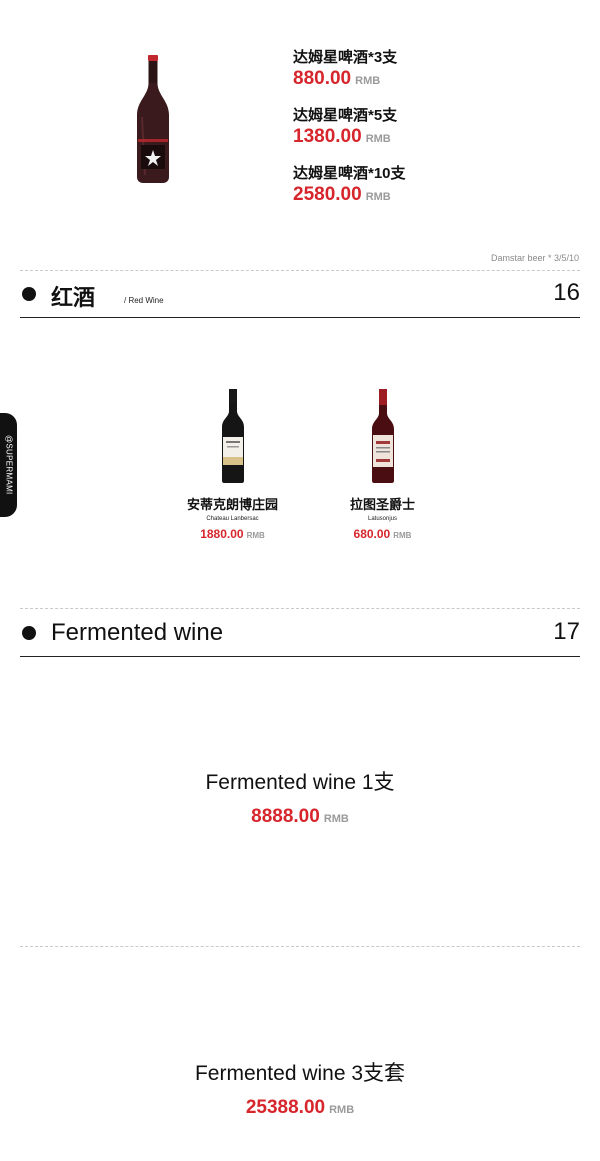 This screenshot has height=1161, width=600. Describe the element at coordinates (345, 115) in the screenshot. I see `offer-name: 达姆星啤酒*5支` at that location.